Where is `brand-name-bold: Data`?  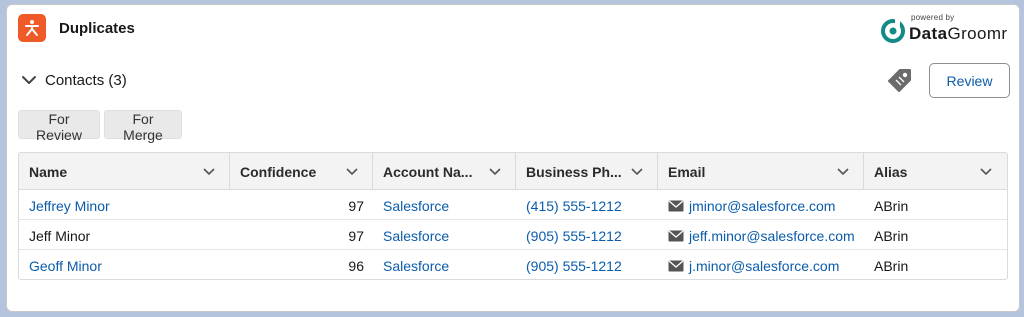 brand-name-bold: Data is located at coordinates (928, 33).